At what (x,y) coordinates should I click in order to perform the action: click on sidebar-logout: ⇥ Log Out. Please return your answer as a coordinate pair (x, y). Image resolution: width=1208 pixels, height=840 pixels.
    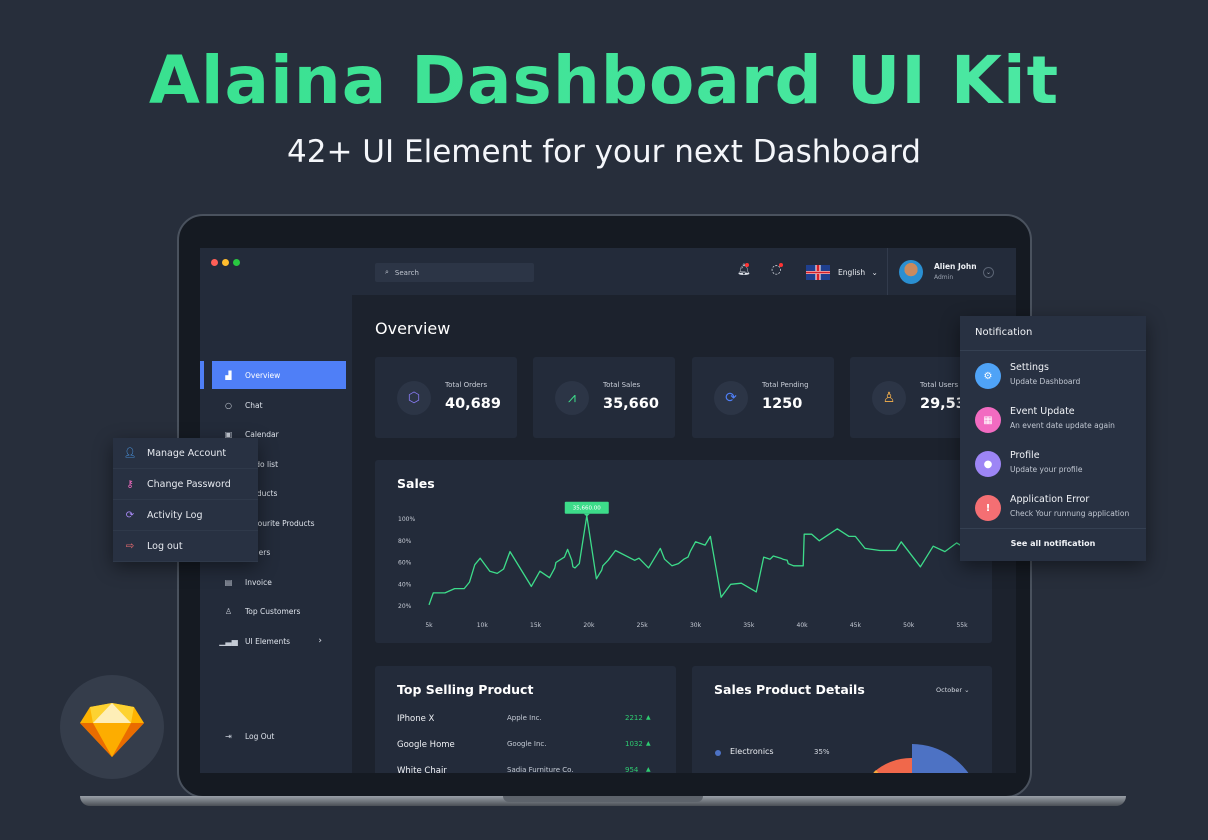
    Looking at the image, I should click on (279, 736).